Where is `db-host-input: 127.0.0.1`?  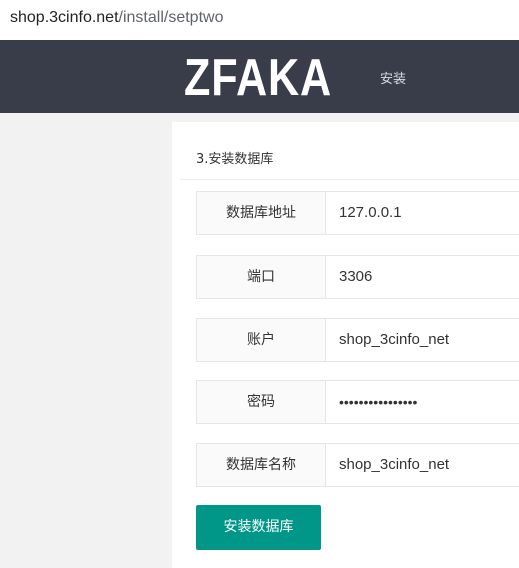 db-host-input: 127.0.0.1 is located at coordinates (422, 213).